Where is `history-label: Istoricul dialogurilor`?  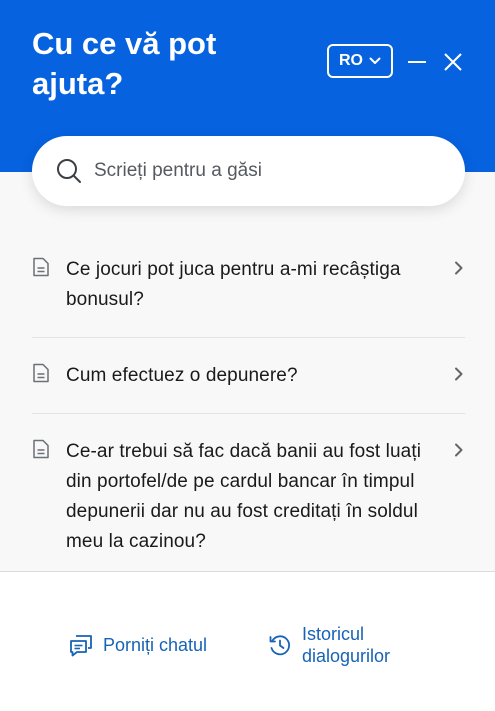 history-label: Istoricul dialogurilor is located at coordinates (346, 645).